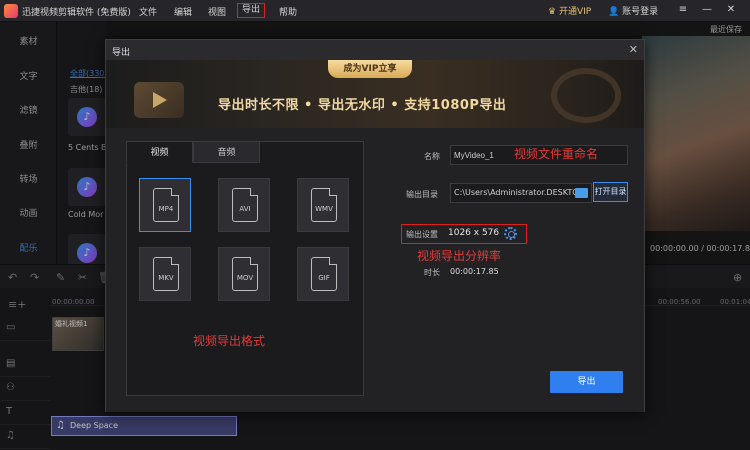 The height and width of the screenshot is (450, 750). I want to click on close-window-icon: ✕, so click(731, 10).